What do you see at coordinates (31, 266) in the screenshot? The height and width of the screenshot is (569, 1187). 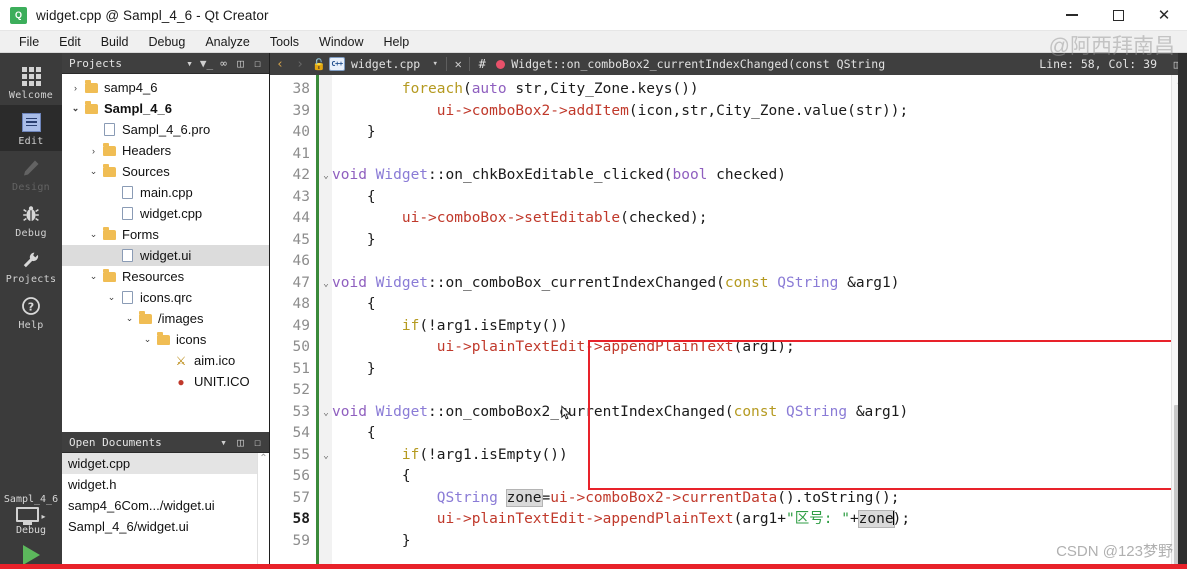 I see `mode-projects: Projects` at bounding box center [31, 266].